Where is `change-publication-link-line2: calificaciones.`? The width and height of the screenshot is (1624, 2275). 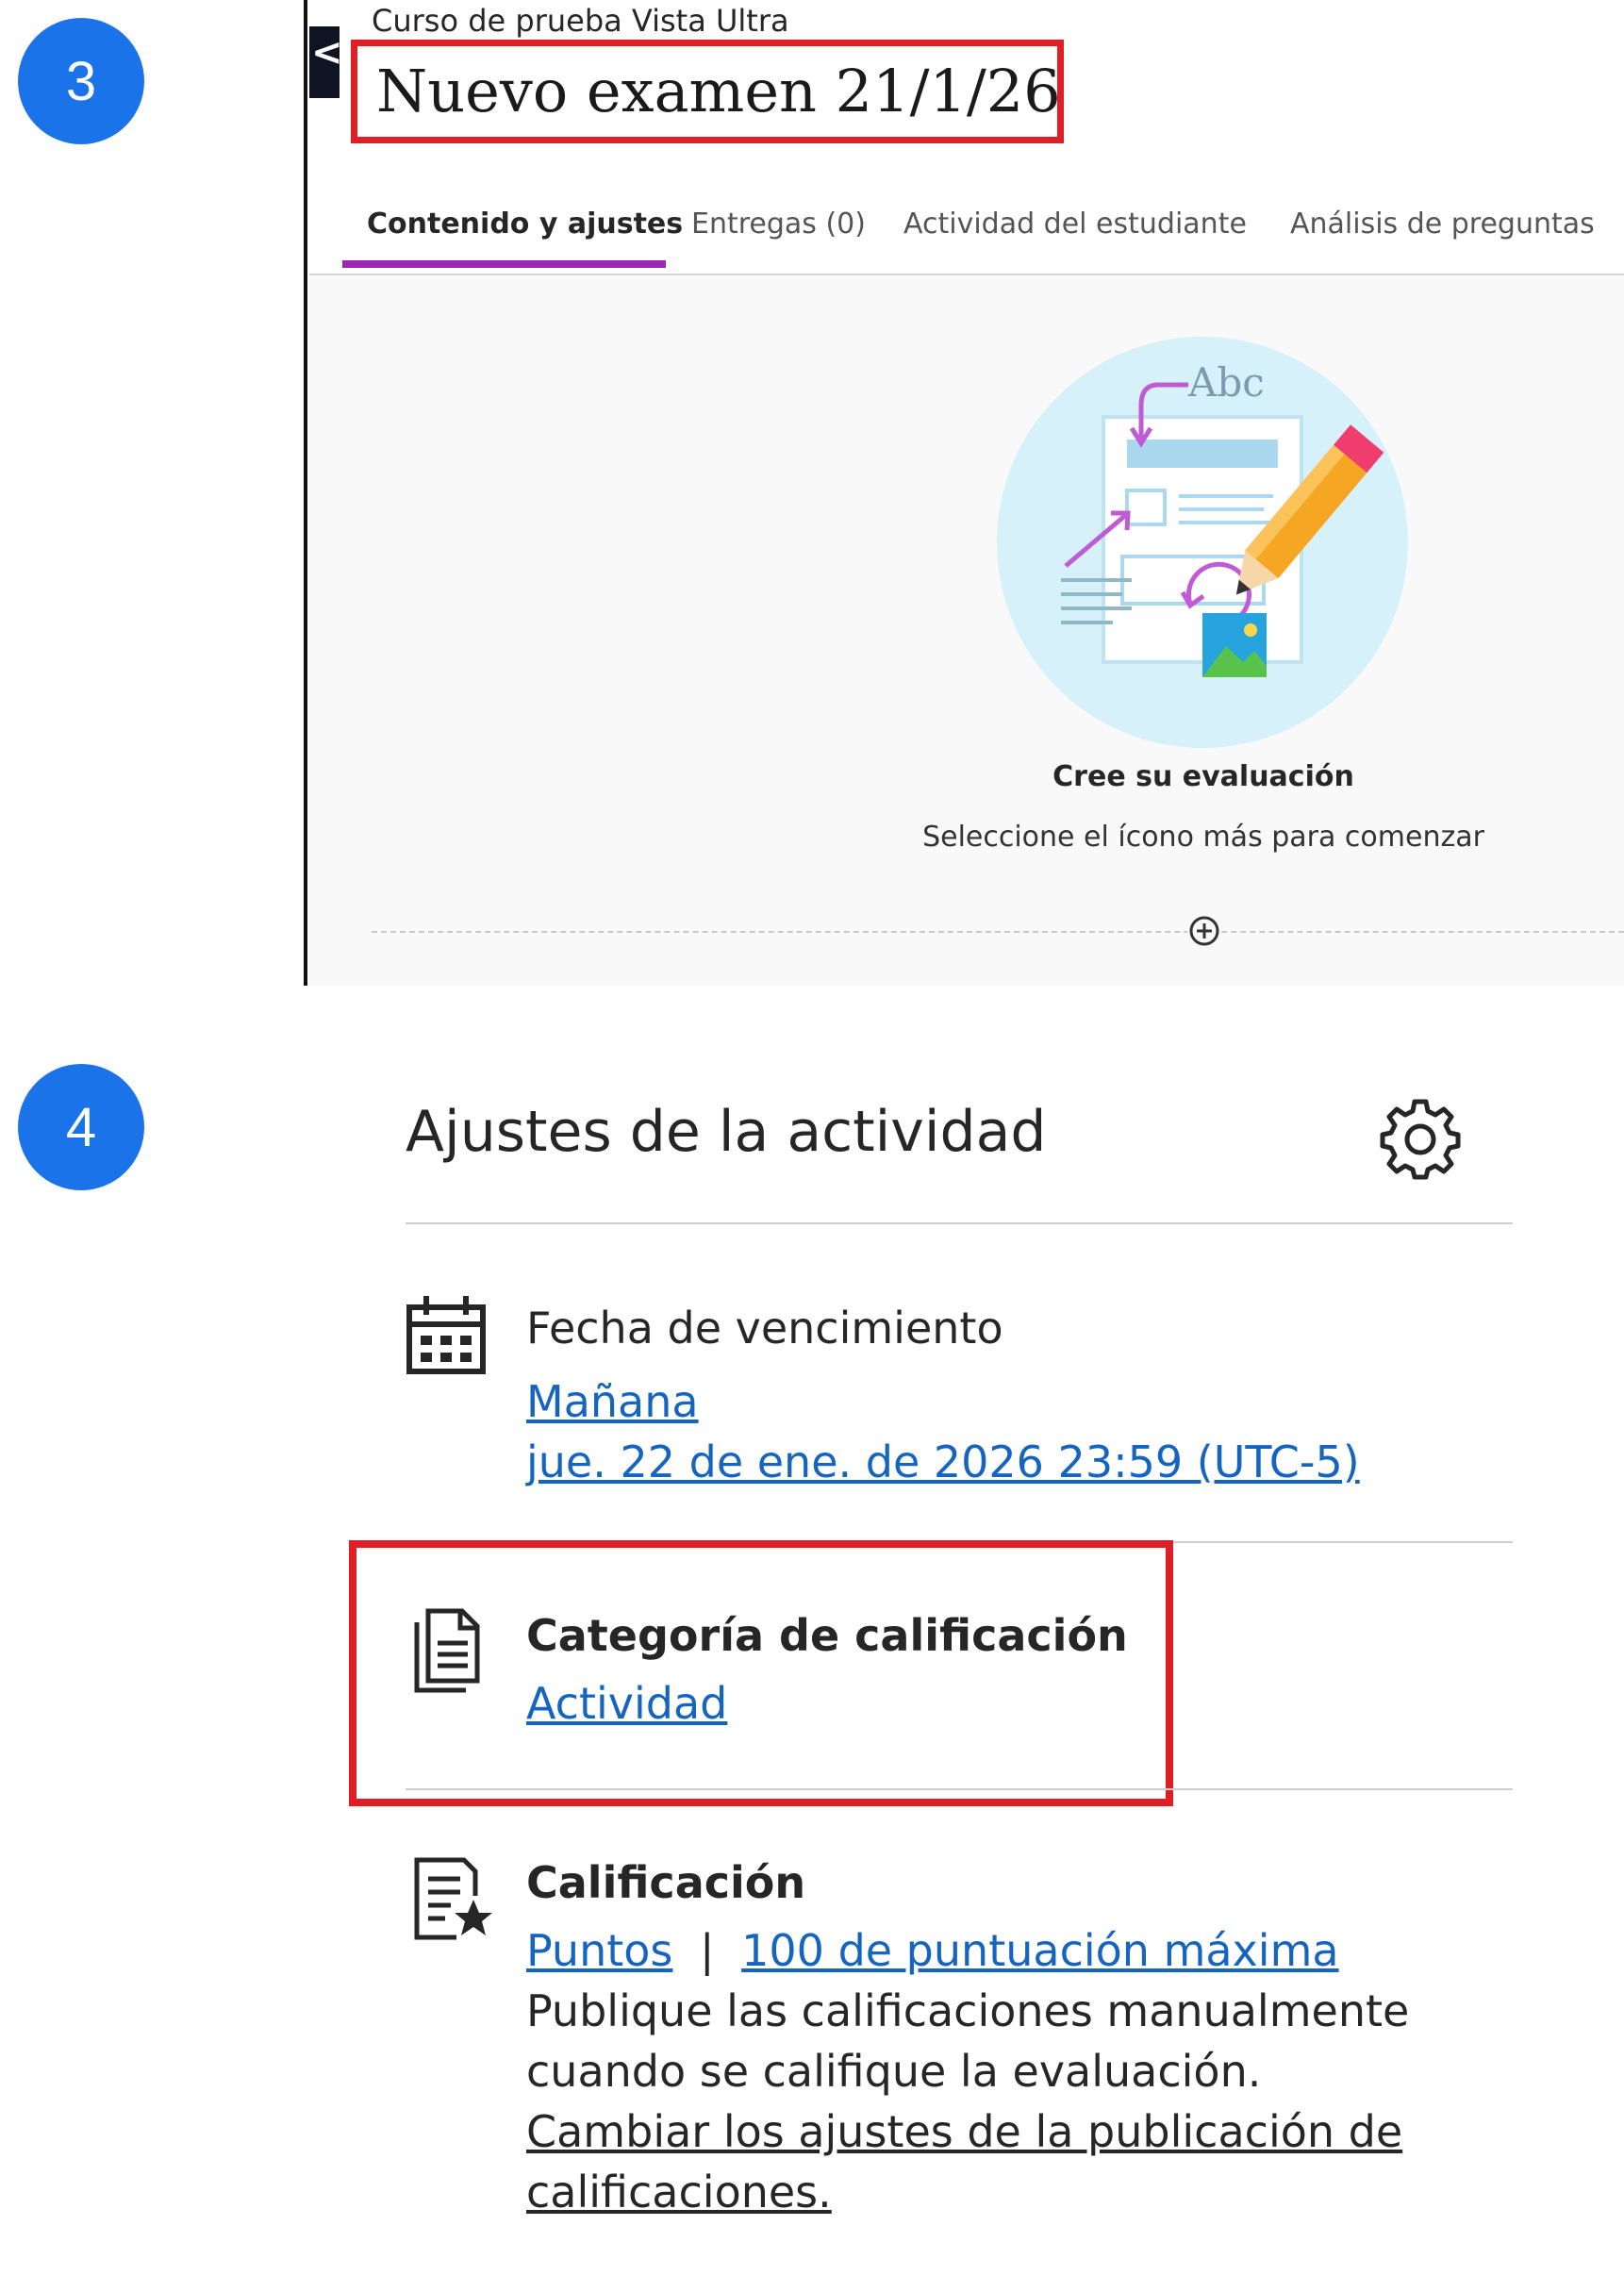 change-publication-link-line2: calificaciones. is located at coordinates (679, 2192).